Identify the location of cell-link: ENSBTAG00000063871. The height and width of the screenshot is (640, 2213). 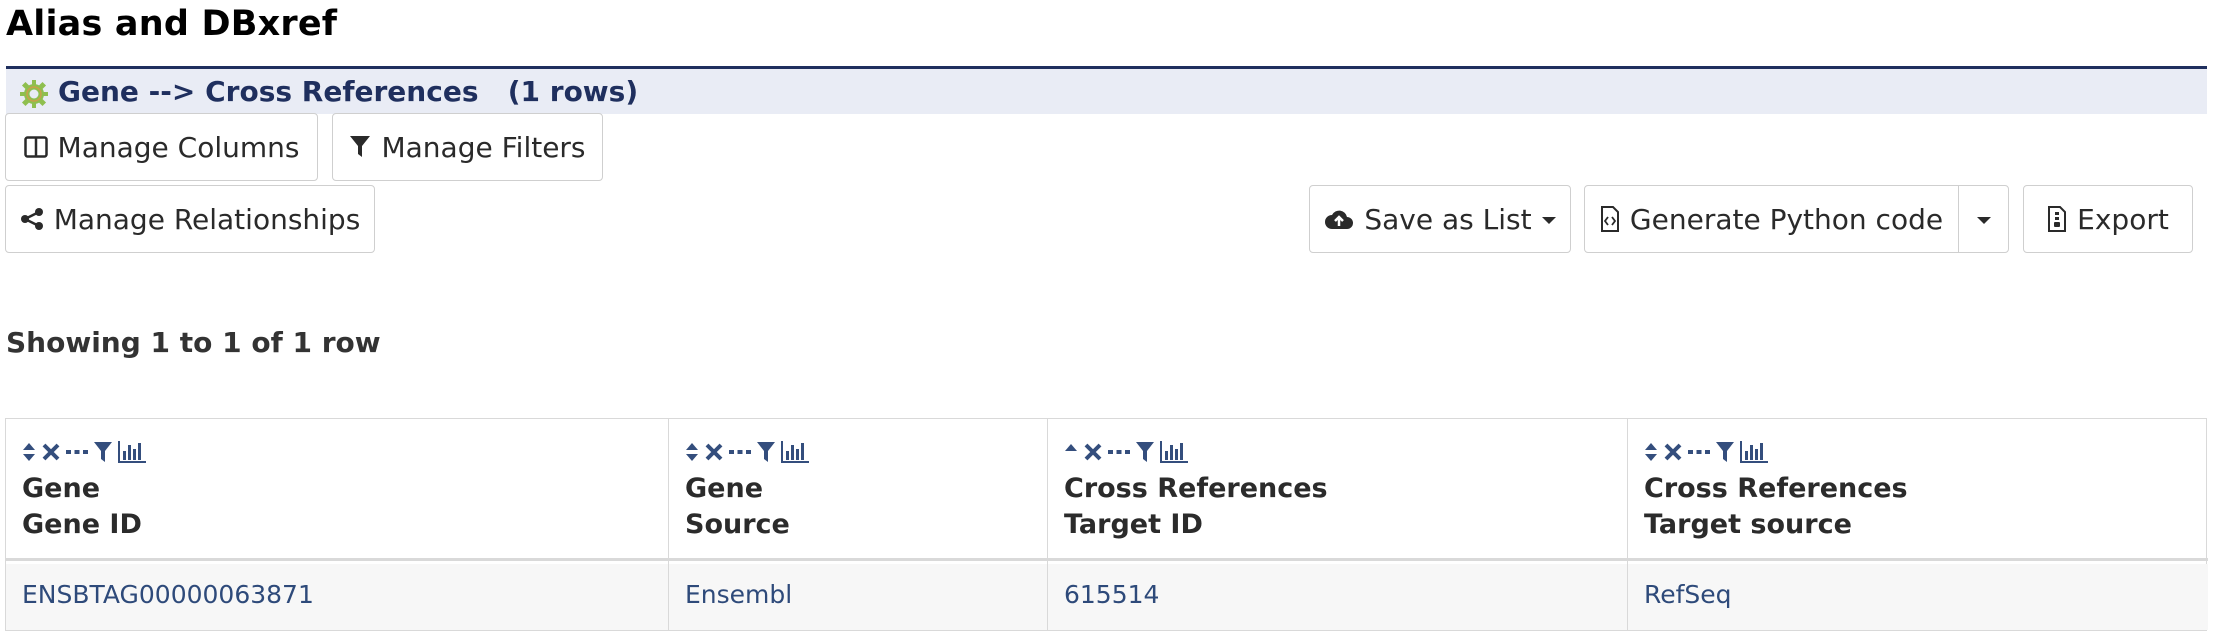
(168, 594).